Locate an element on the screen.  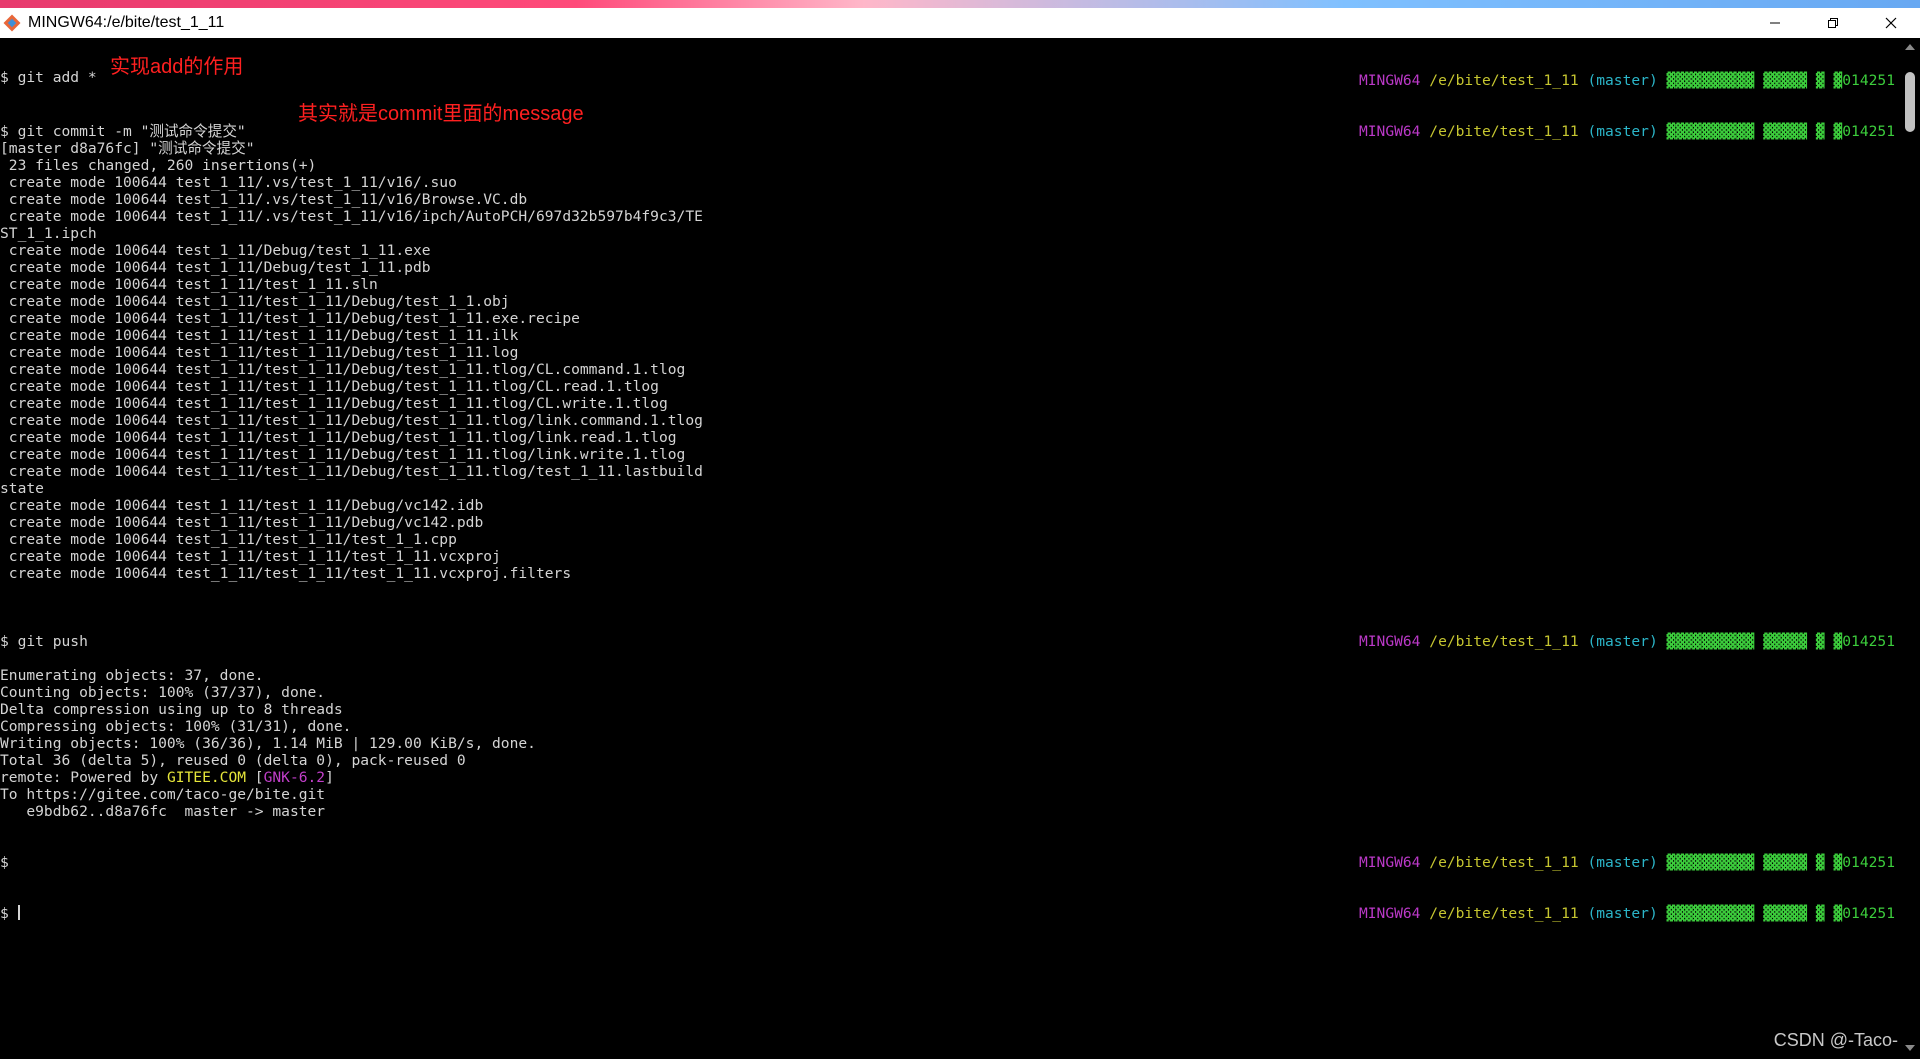
remote-line: remote: Powered by GITEE.COM [GNK-6.2] is located at coordinates (167, 777).